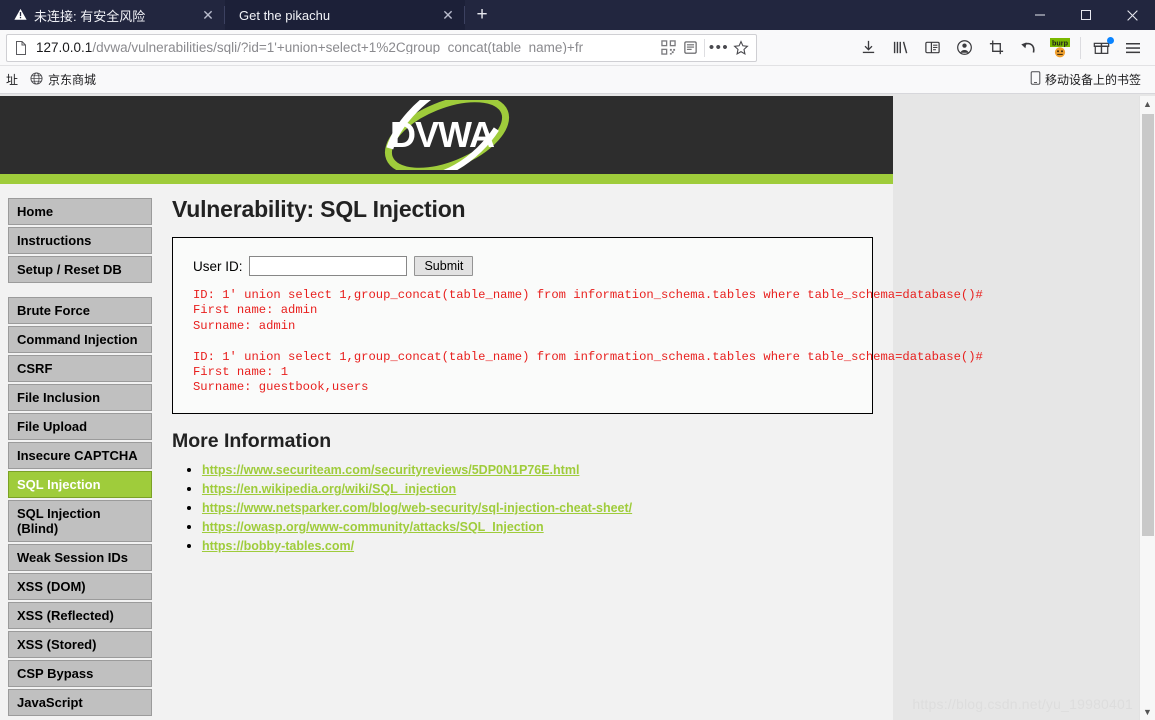 Image resolution: width=1155 pixels, height=720 pixels. Describe the element at coordinates (1040, 15) in the screenshot. I see `minimize-button` at that location.